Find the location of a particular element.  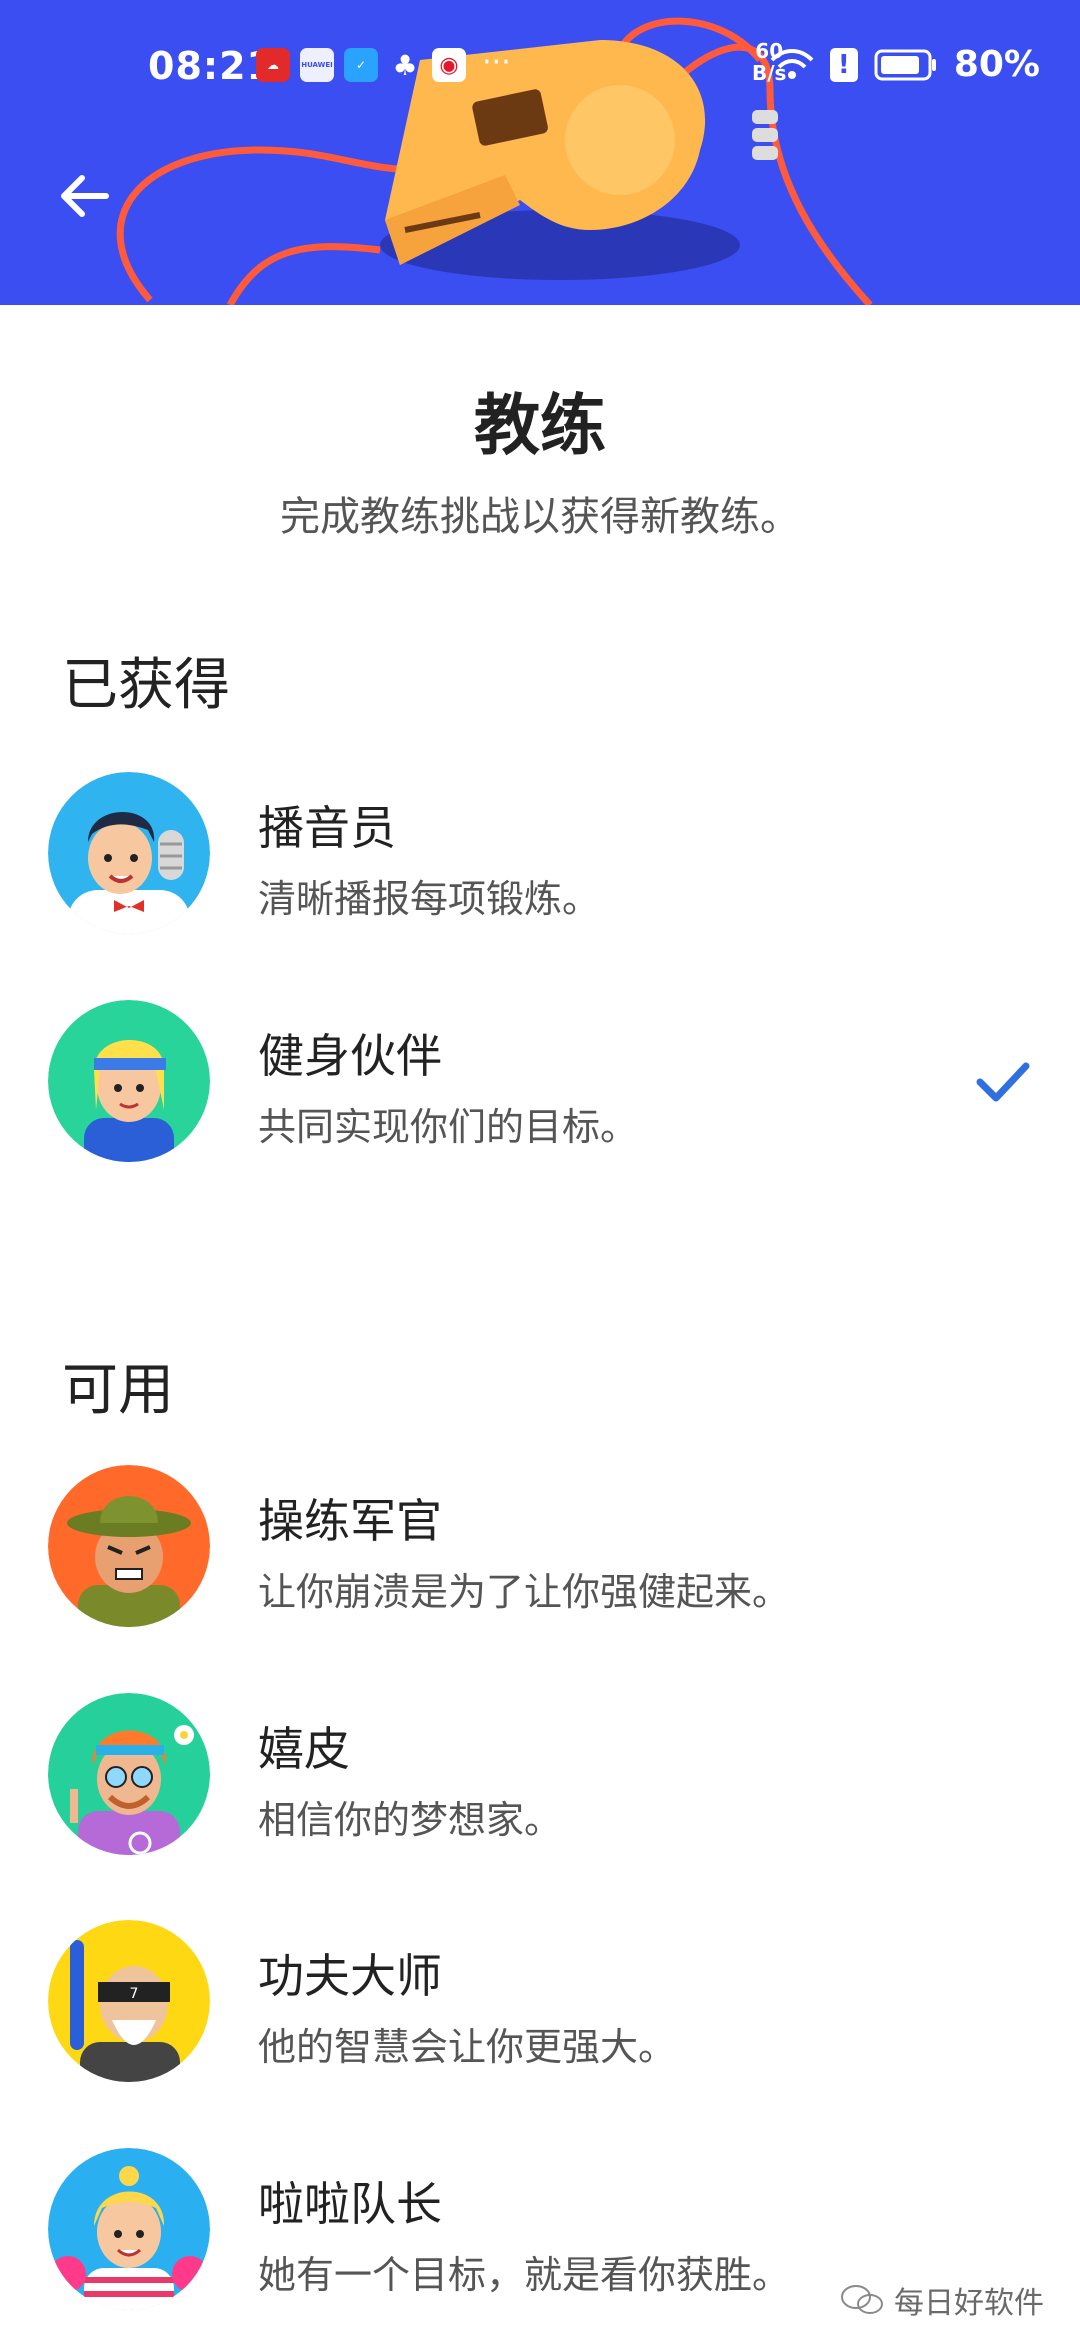

coach-item-drill-sergeant: 操练军官 让你崩溃是为了让你强健起来。 is located at coordinates (540, 1550).